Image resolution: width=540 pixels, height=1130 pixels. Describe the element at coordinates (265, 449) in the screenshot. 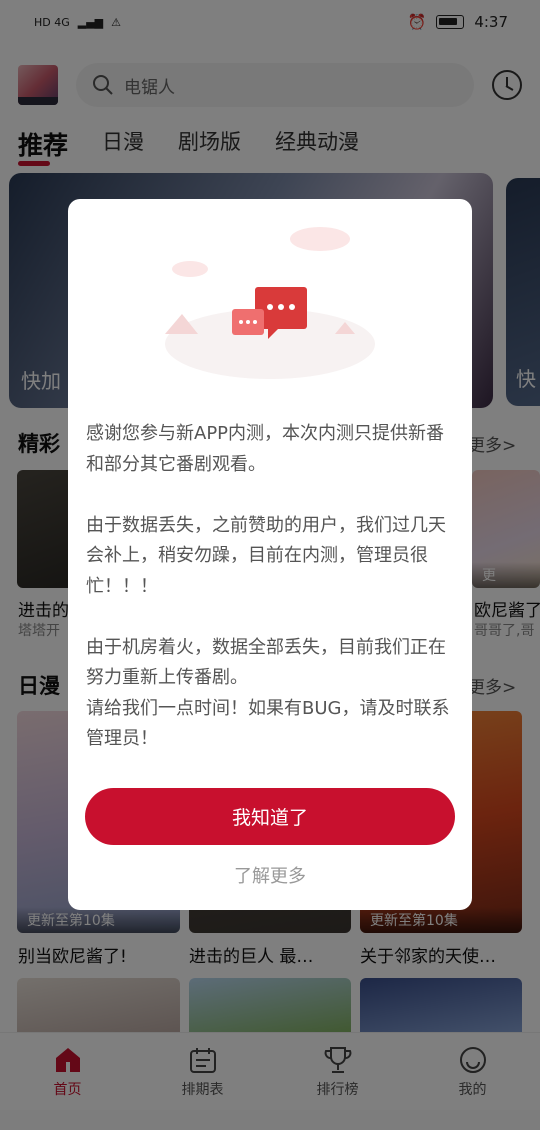

I see `notice-paragraph-1: 感谢您参与新APP内测，本次内测只提供新番和部分其它番剧观看。` at that location.